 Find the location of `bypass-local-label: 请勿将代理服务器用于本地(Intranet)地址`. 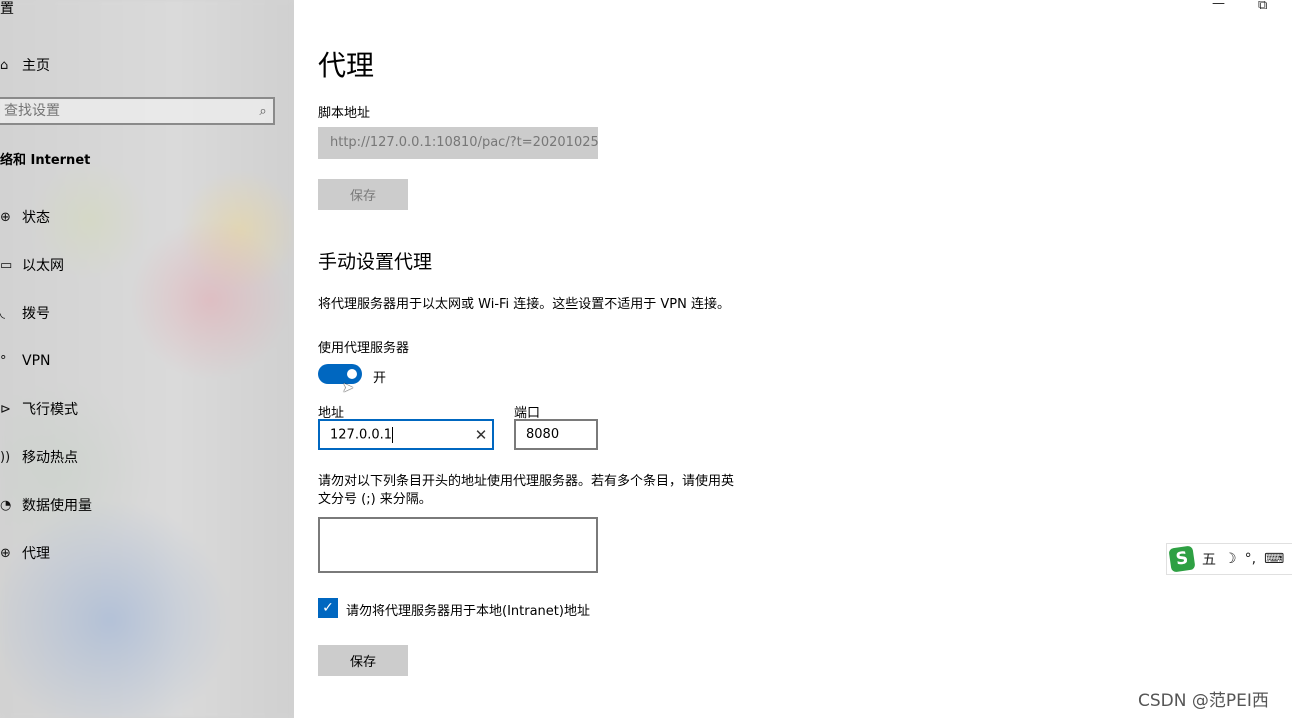

bypass-local-label: 请勿将代理服务器用于本地(Intranet)地址 is located at coordinates (468, 609).